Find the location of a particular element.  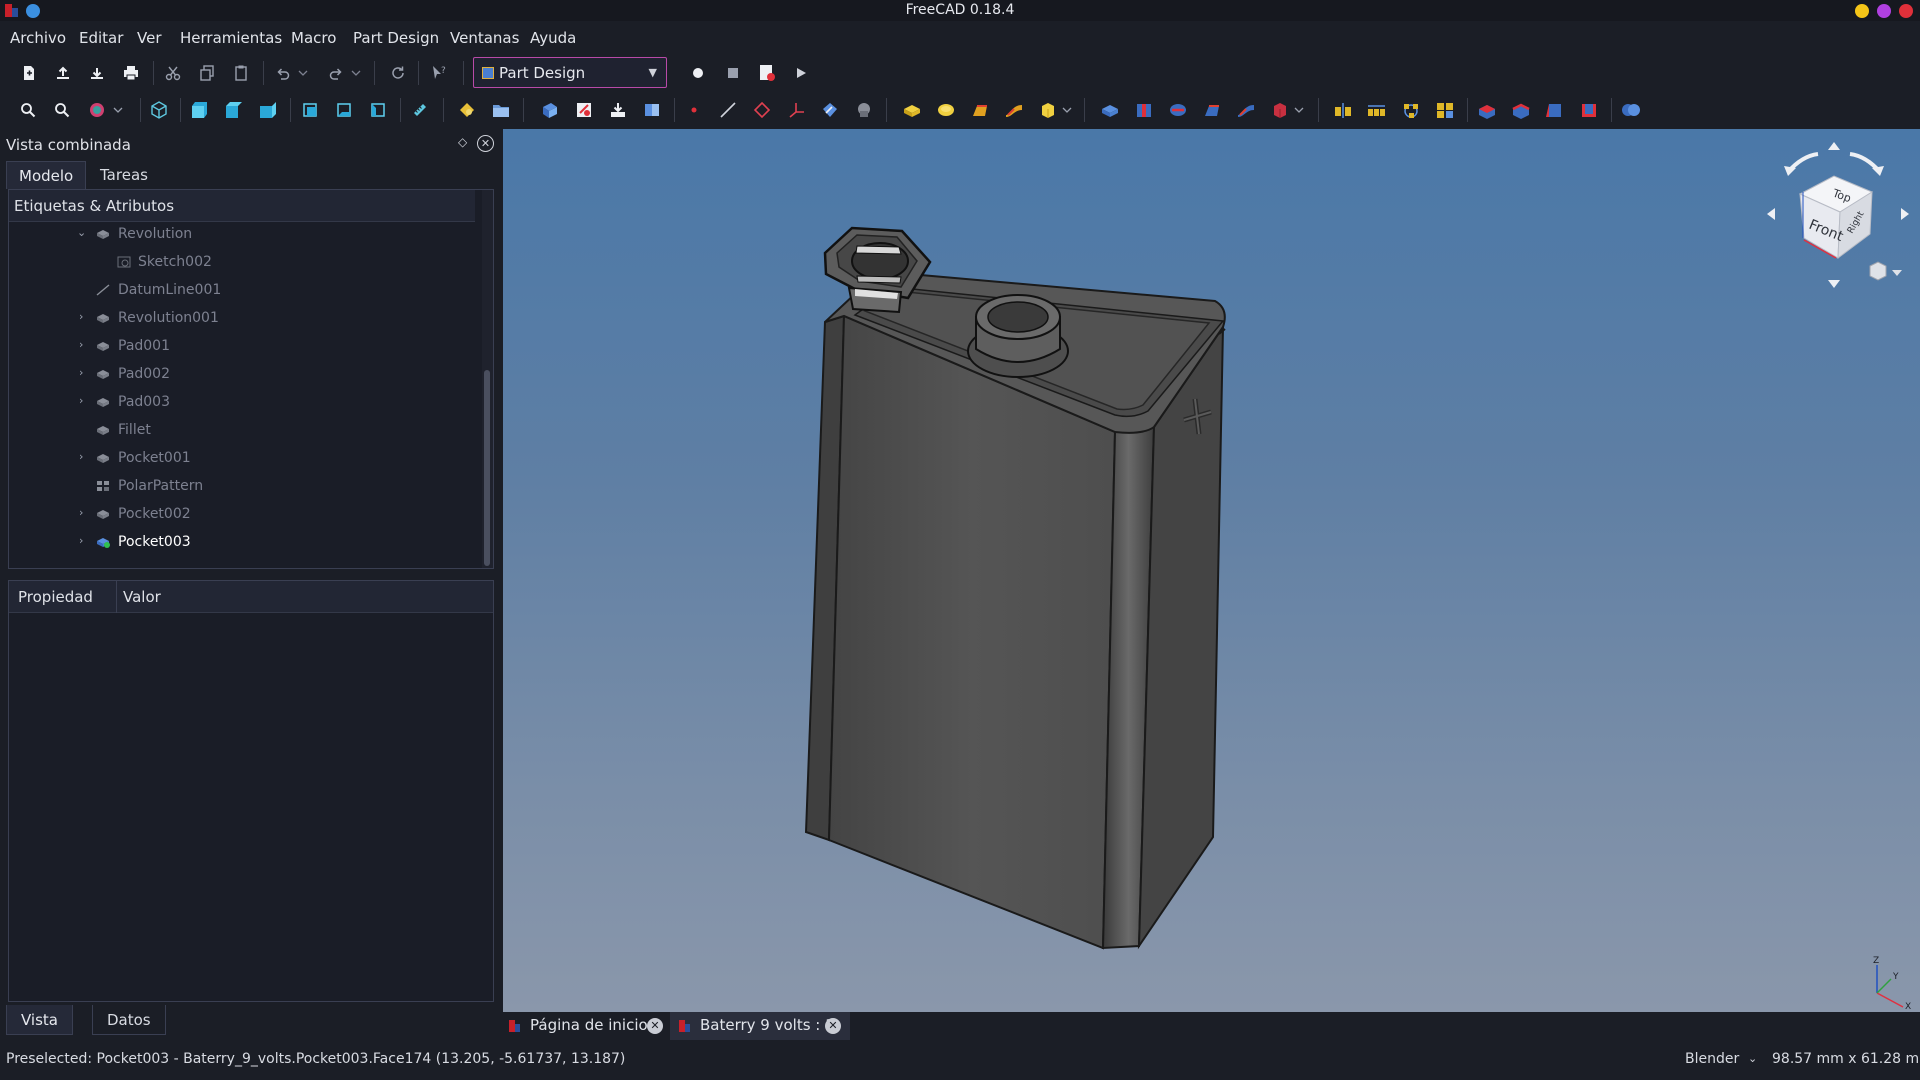

tree-scrollbar is located at coordinates (487, 379).